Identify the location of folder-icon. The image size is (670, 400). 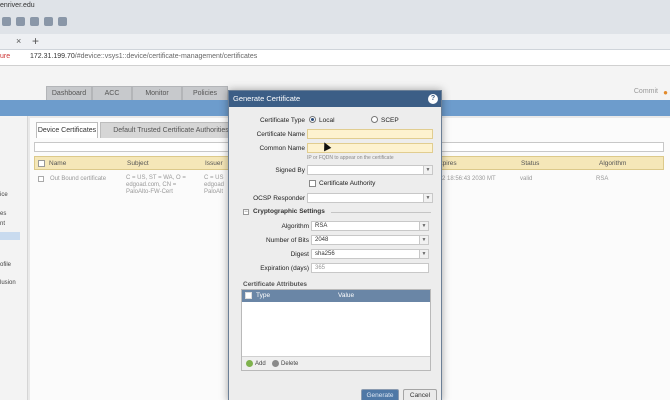
(34, 21).